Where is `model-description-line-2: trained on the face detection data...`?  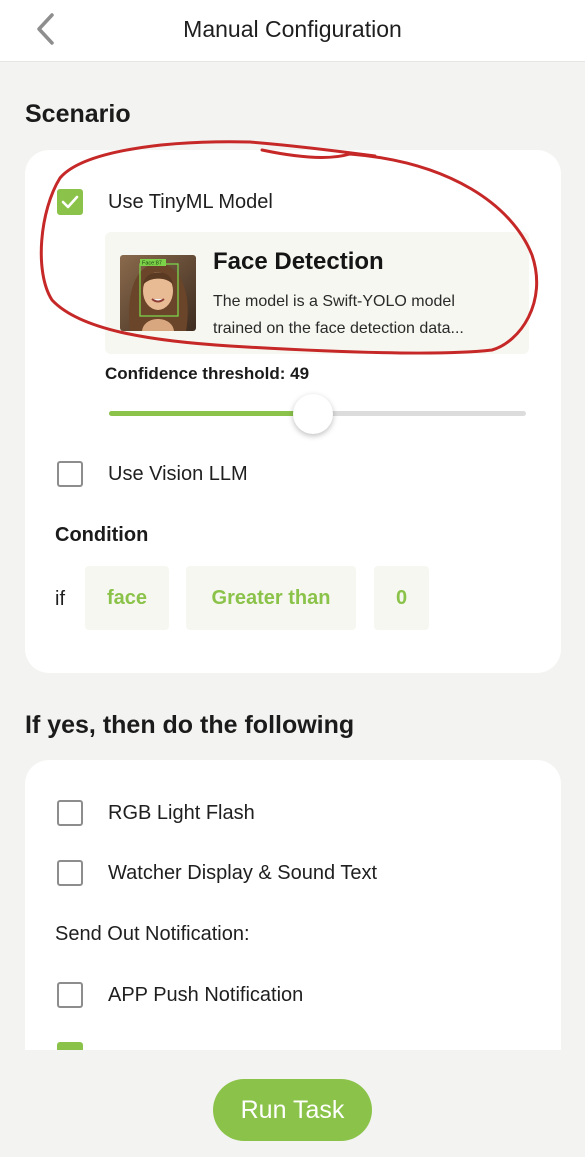 model-description-line-2: trained on the face detection data... is located at coordinates (338, 328).